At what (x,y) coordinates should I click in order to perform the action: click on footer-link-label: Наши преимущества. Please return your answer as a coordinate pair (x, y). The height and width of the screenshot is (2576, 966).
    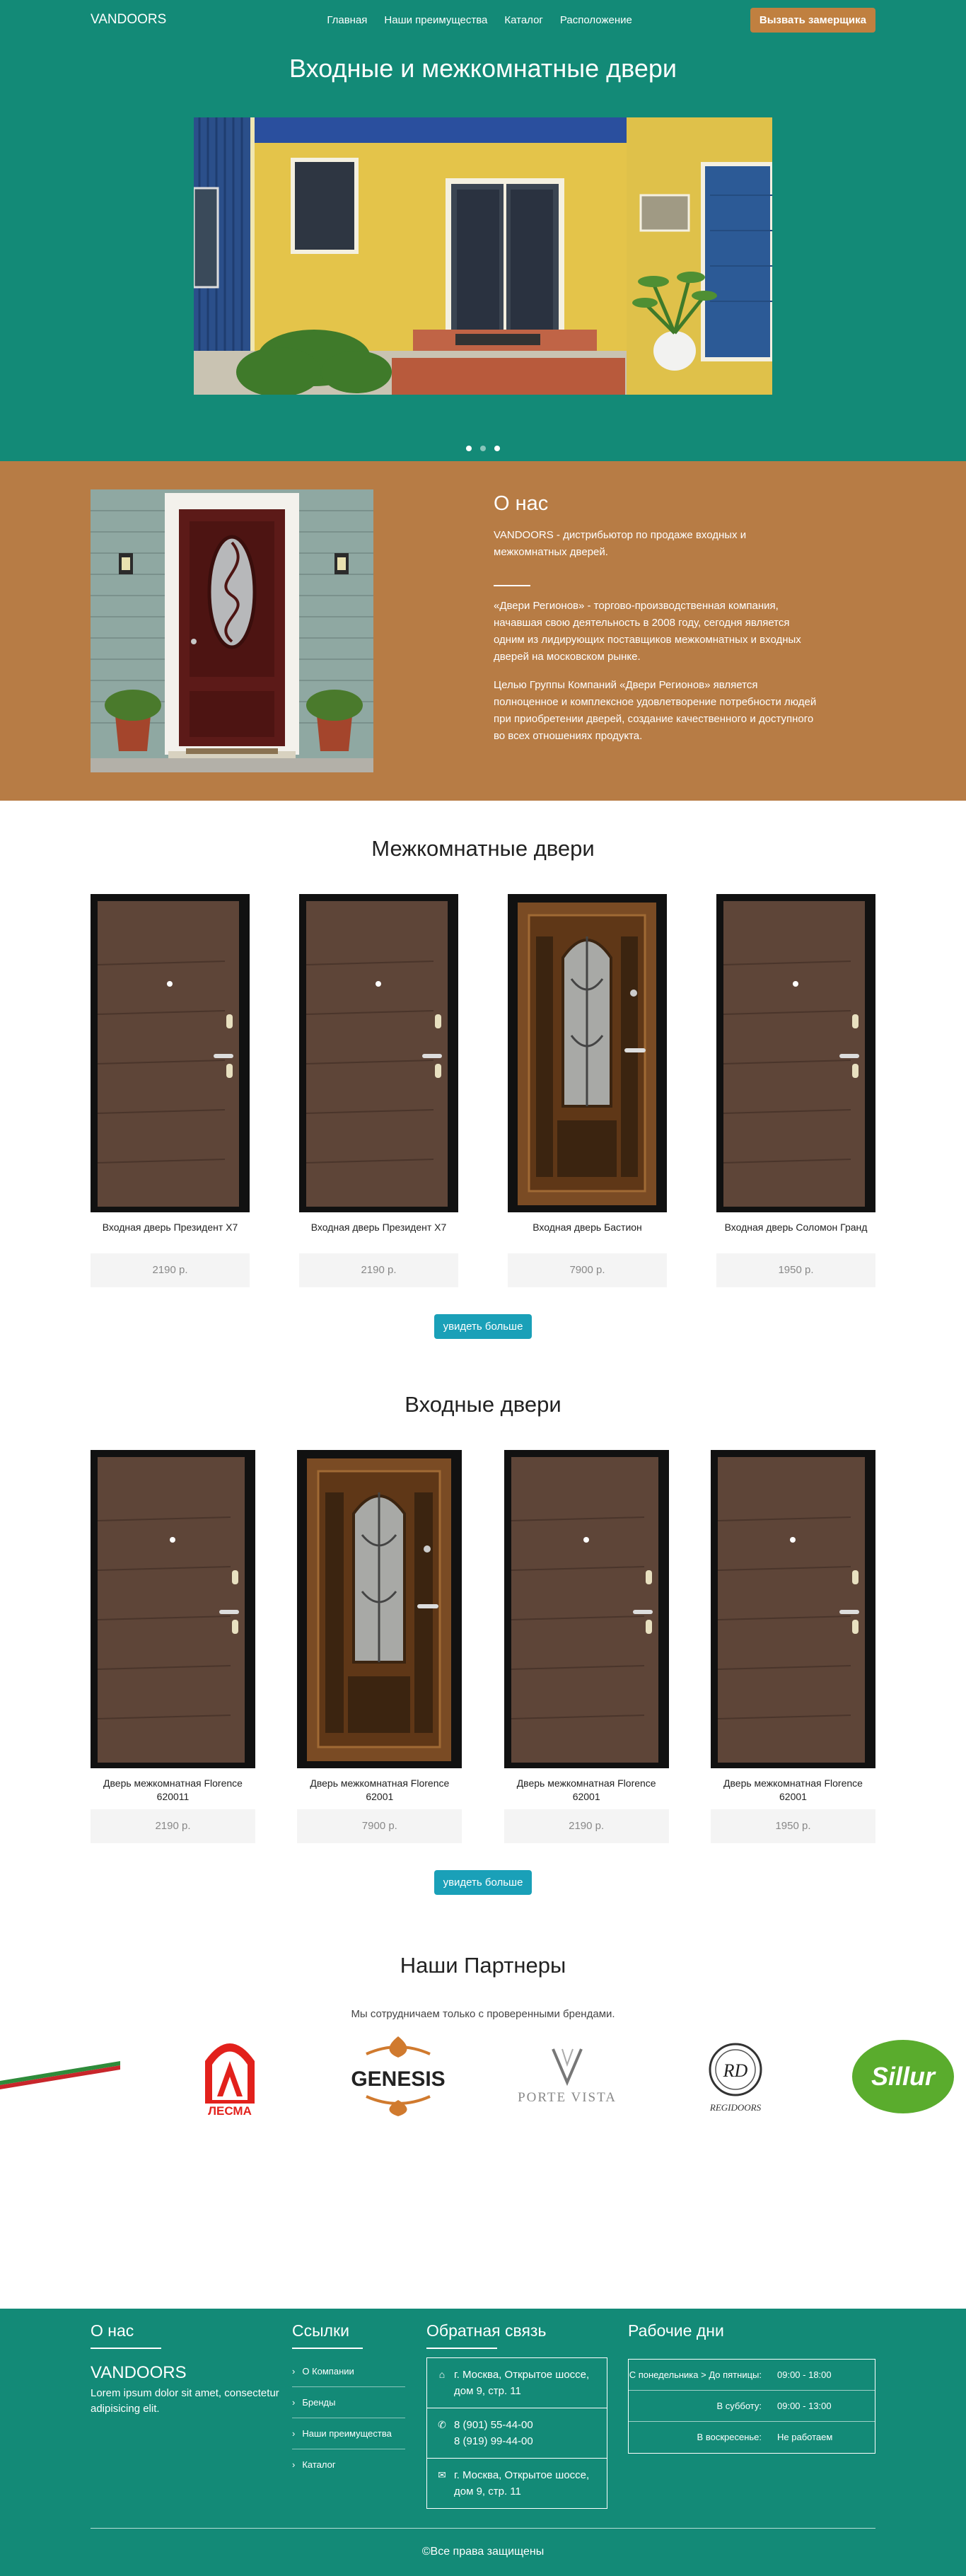
    Looking at the image, I should click on (347, 2433).